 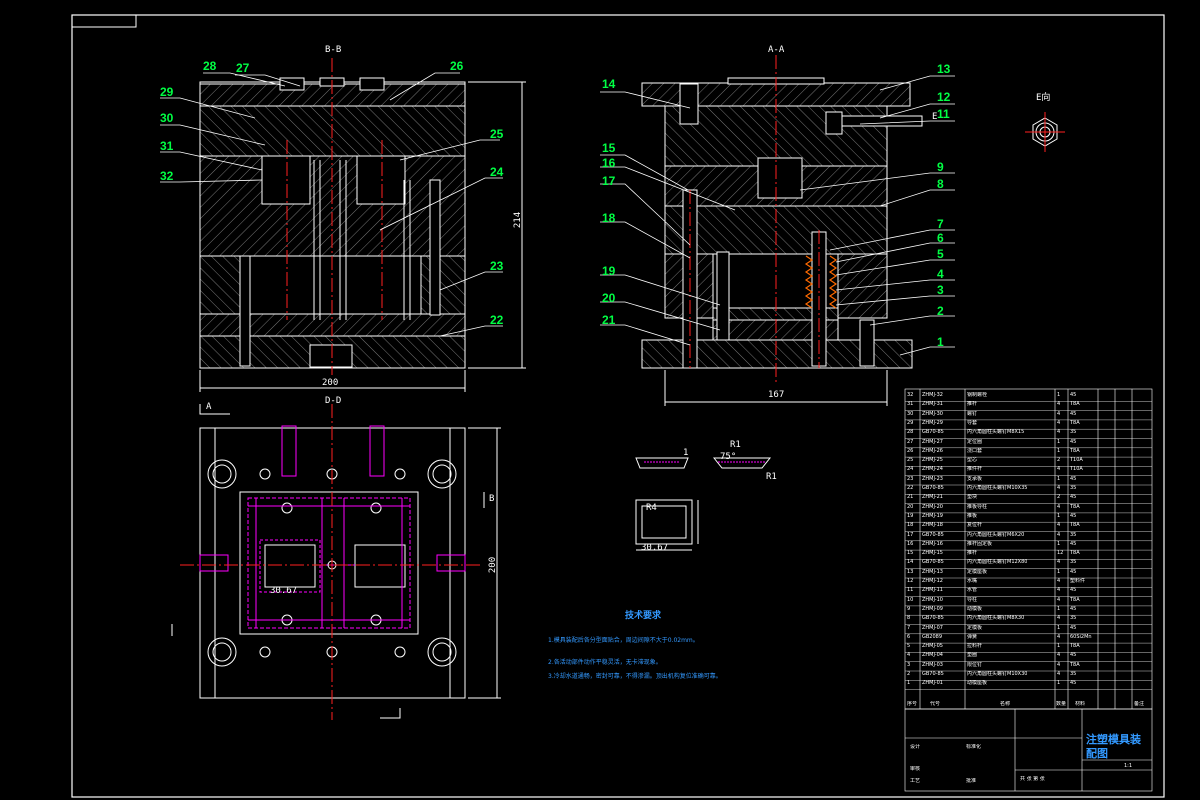 What do you see at coordinates (932, 515) in the screenshot?
I see `bom-cell: ZHMJ-19` at bounding box center [932, 515].